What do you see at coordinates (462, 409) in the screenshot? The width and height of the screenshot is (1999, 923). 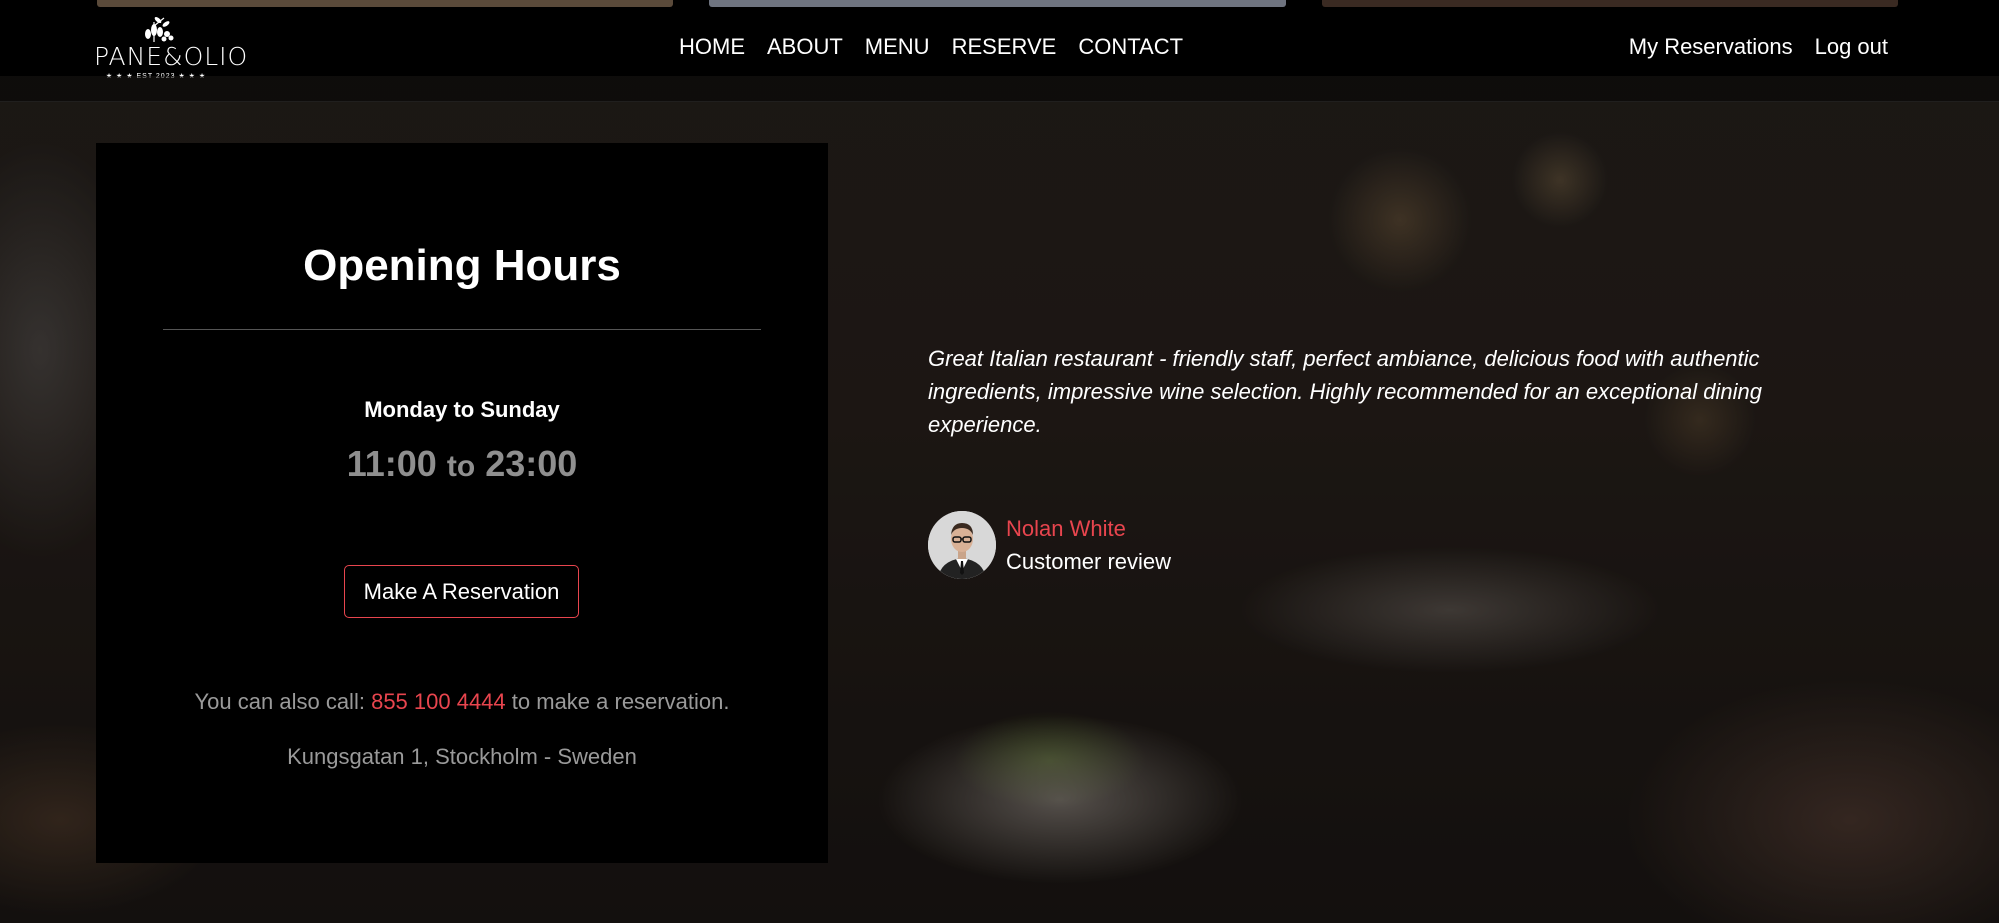 I see `opening-days: Monday to Sunday` at bounding box center [462, 409].